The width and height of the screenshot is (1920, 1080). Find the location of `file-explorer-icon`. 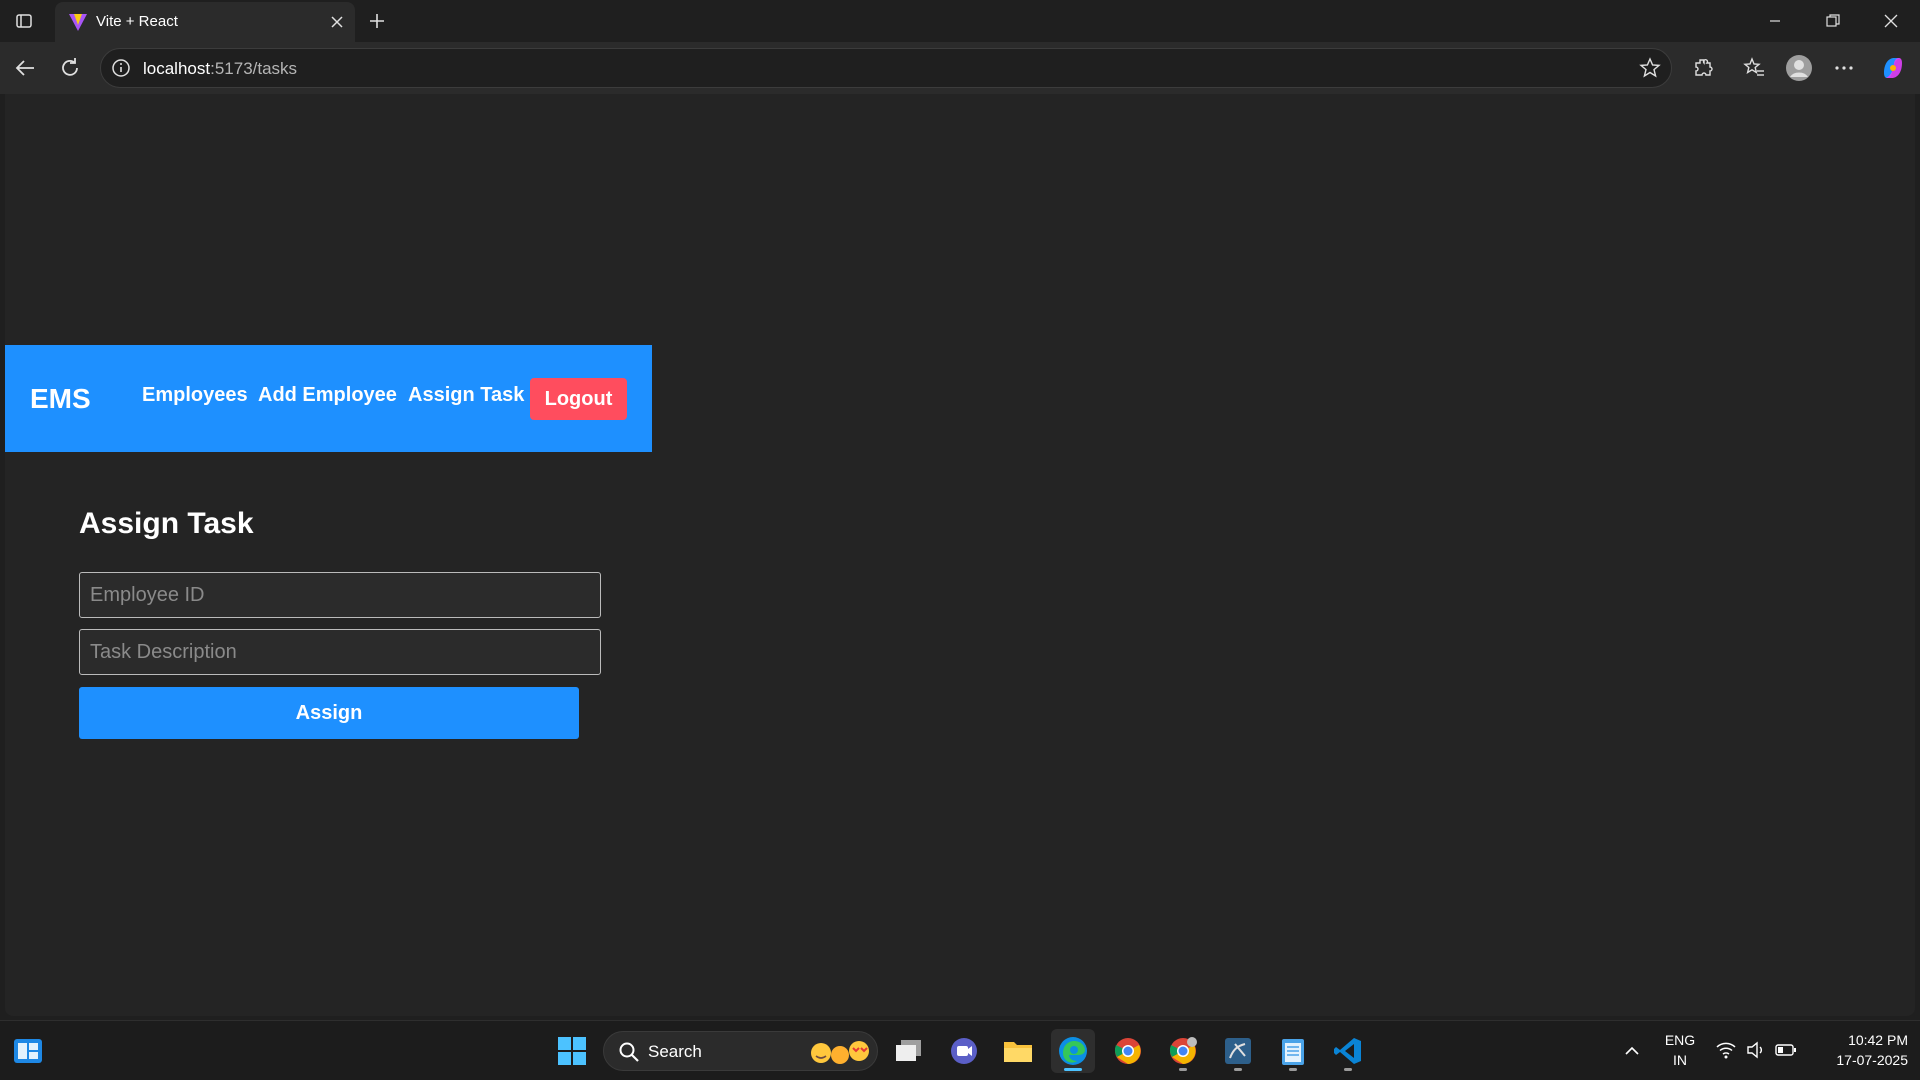

file-explorer-icon is located at coordinates (1018, 1051).